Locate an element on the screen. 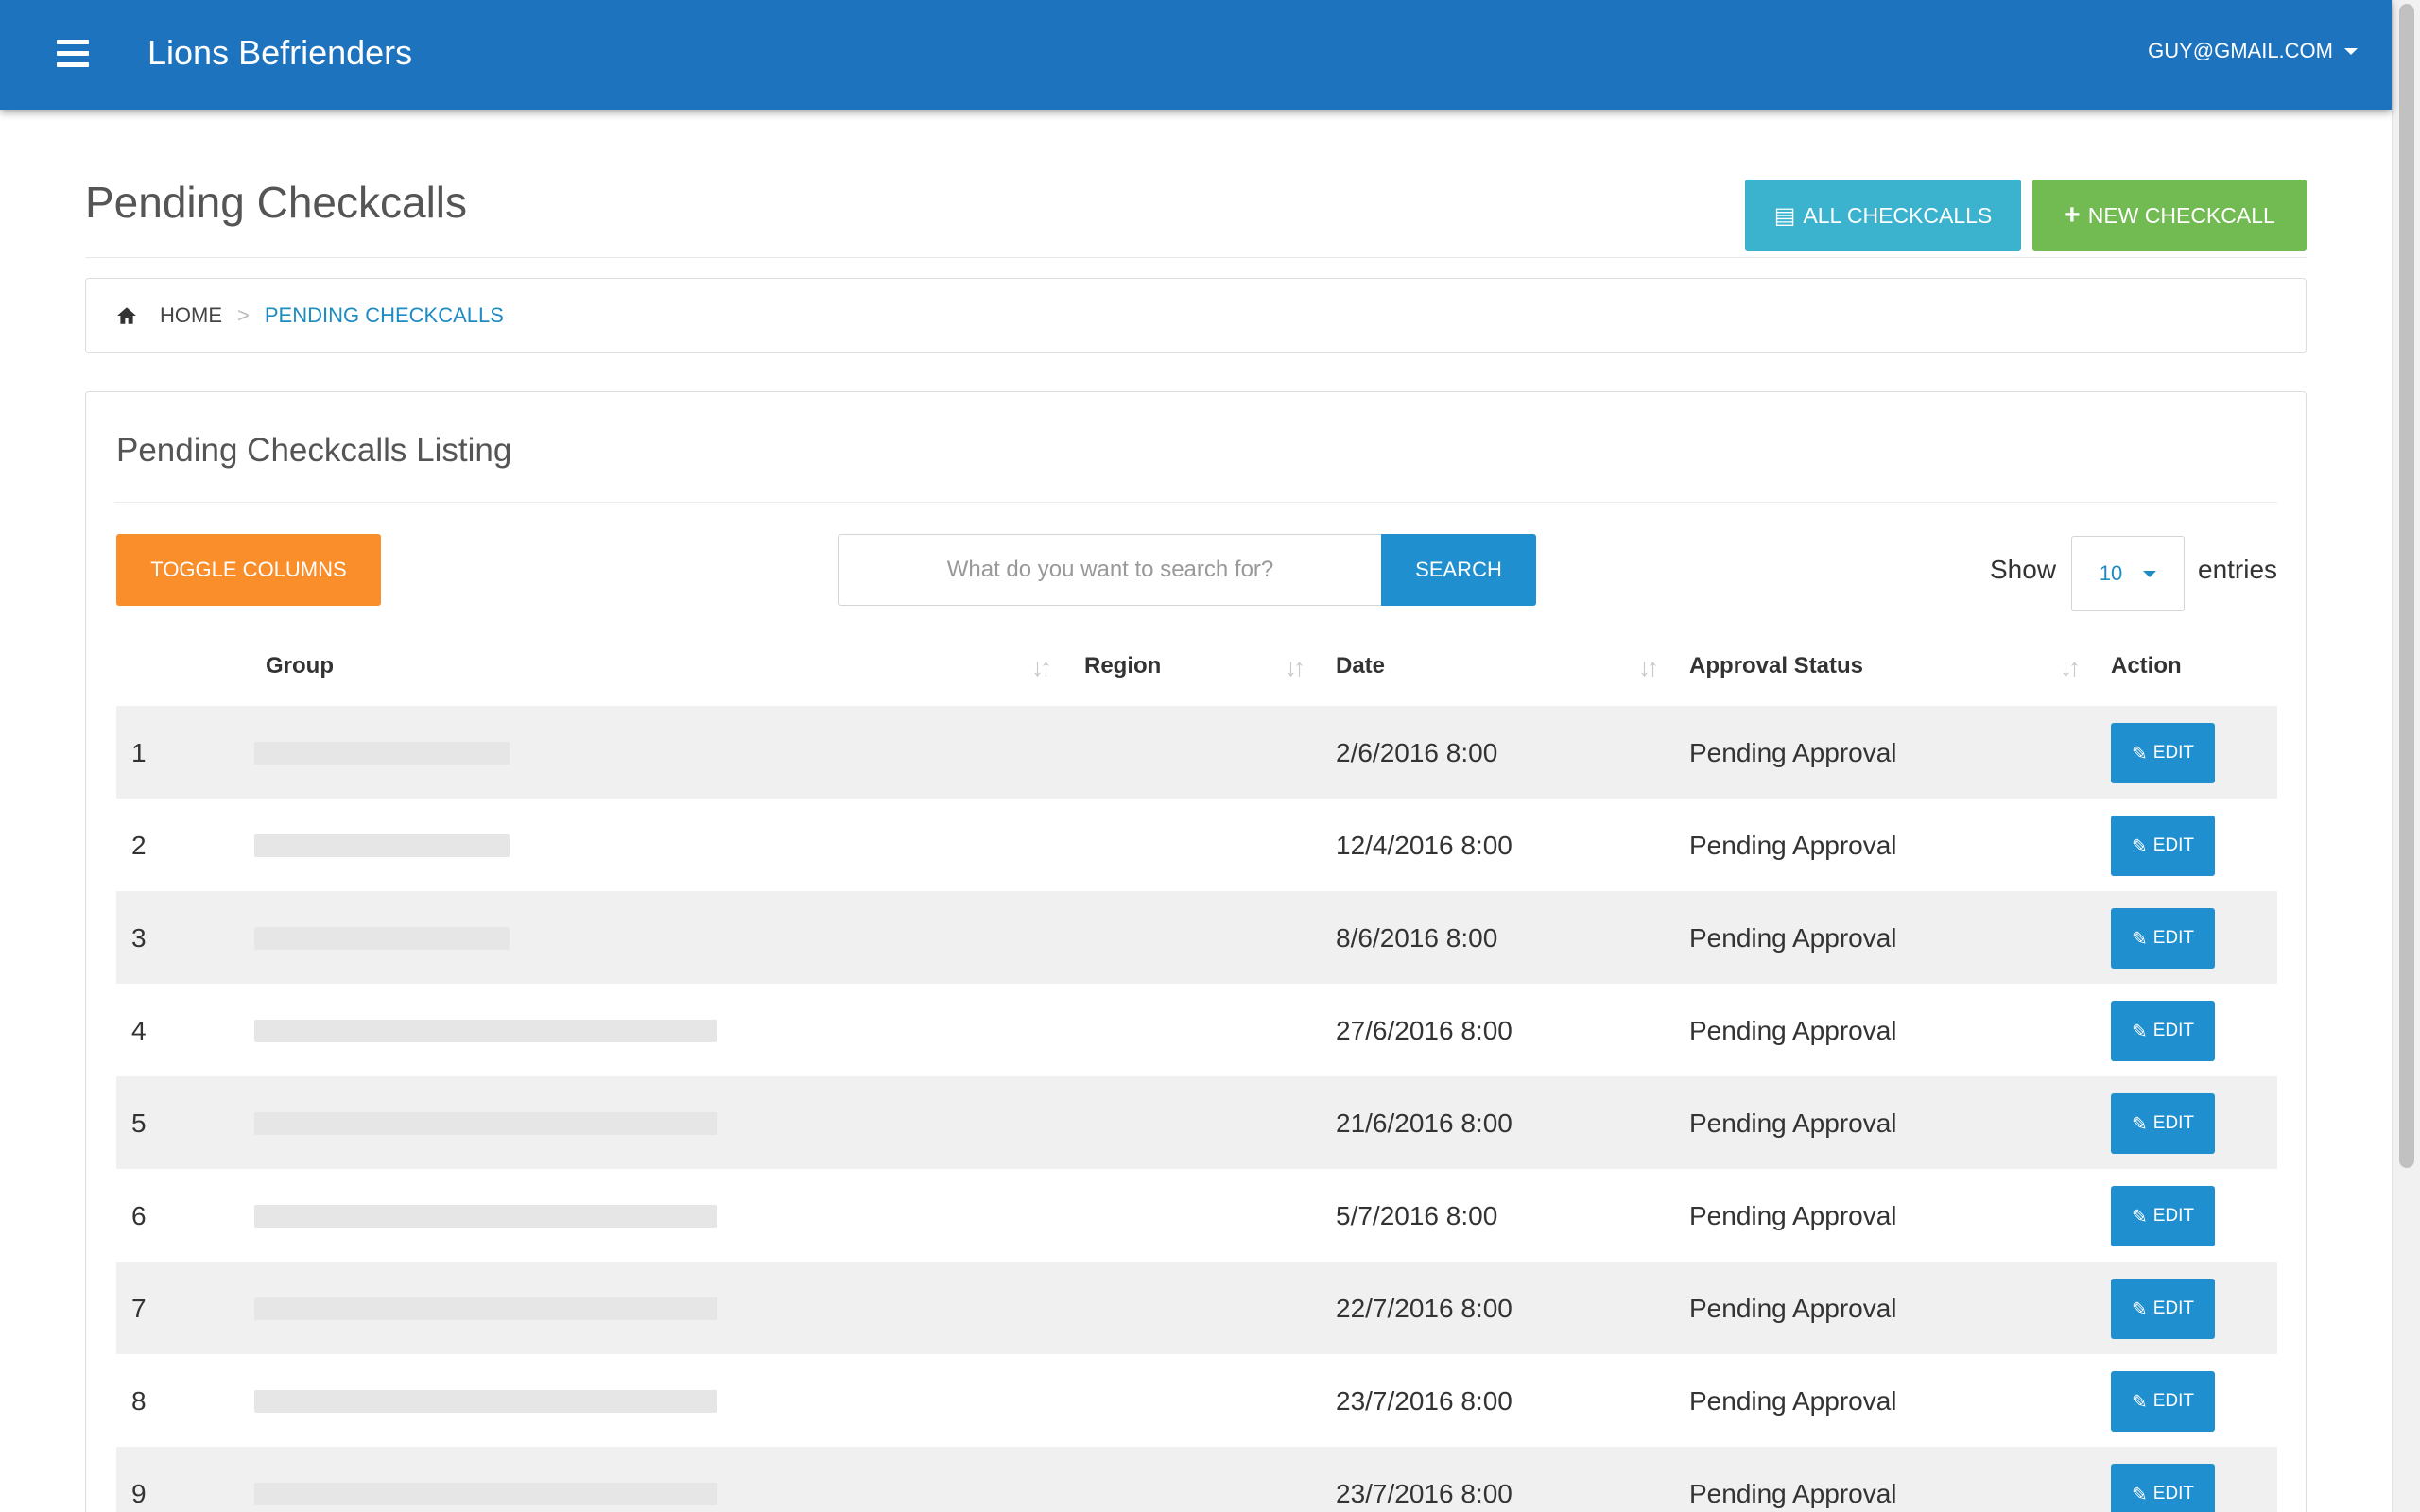  table-row: 7 22/7/2016 8:00 Pending Approval ✎ EDIT is located at coordinates (1196, 1308).